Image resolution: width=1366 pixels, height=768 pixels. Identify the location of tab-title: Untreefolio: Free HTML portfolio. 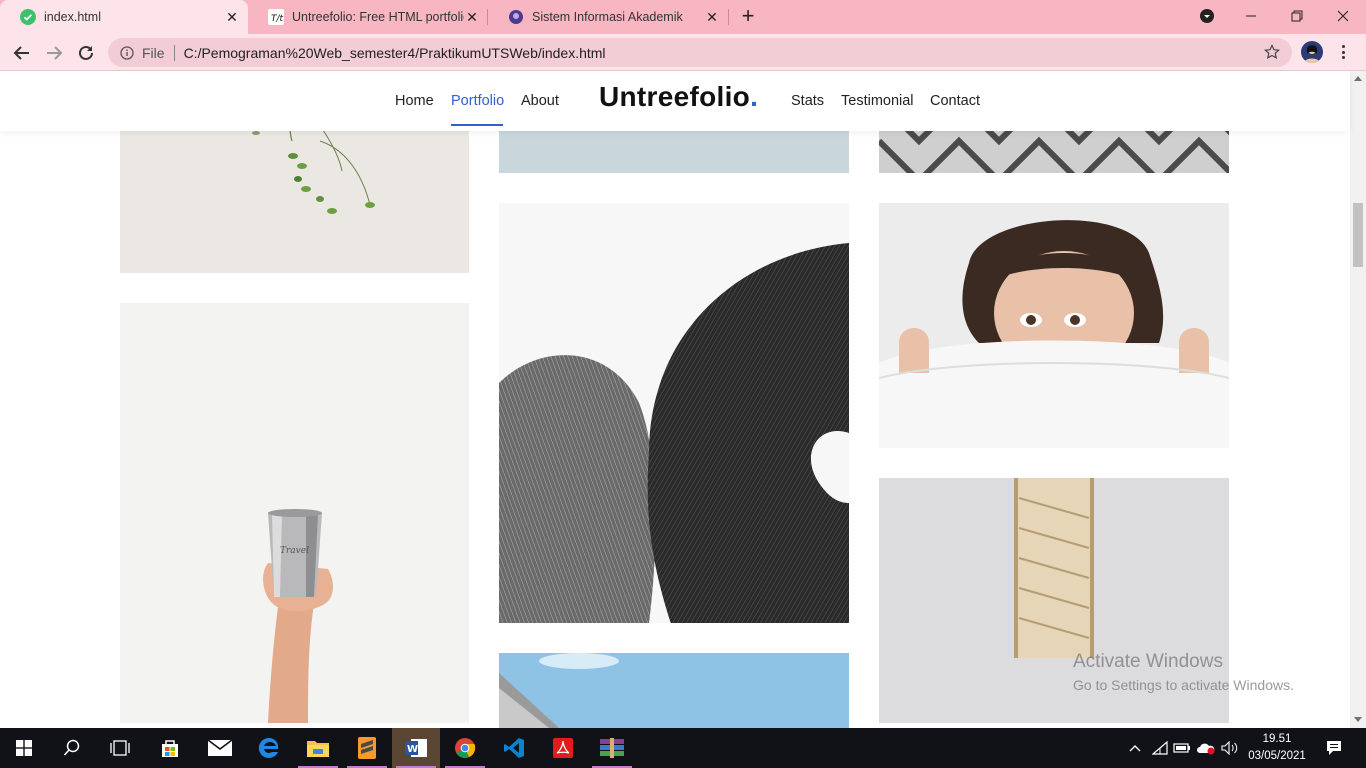
(378, 17).